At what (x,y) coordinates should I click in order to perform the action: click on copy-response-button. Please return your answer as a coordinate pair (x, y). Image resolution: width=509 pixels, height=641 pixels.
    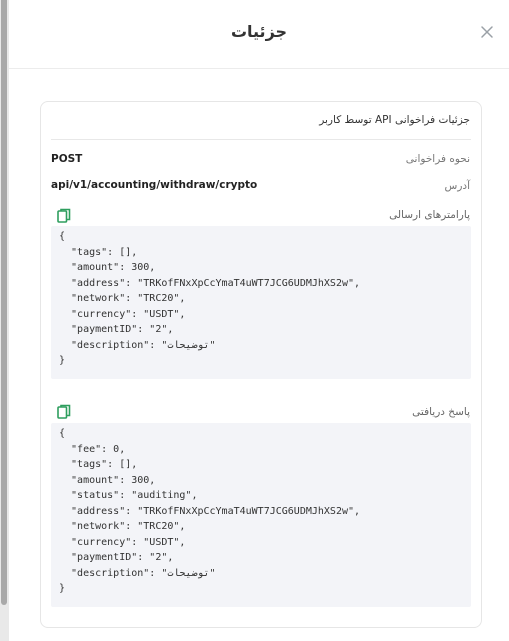
    Looking at the image, I should click on (64, 412).